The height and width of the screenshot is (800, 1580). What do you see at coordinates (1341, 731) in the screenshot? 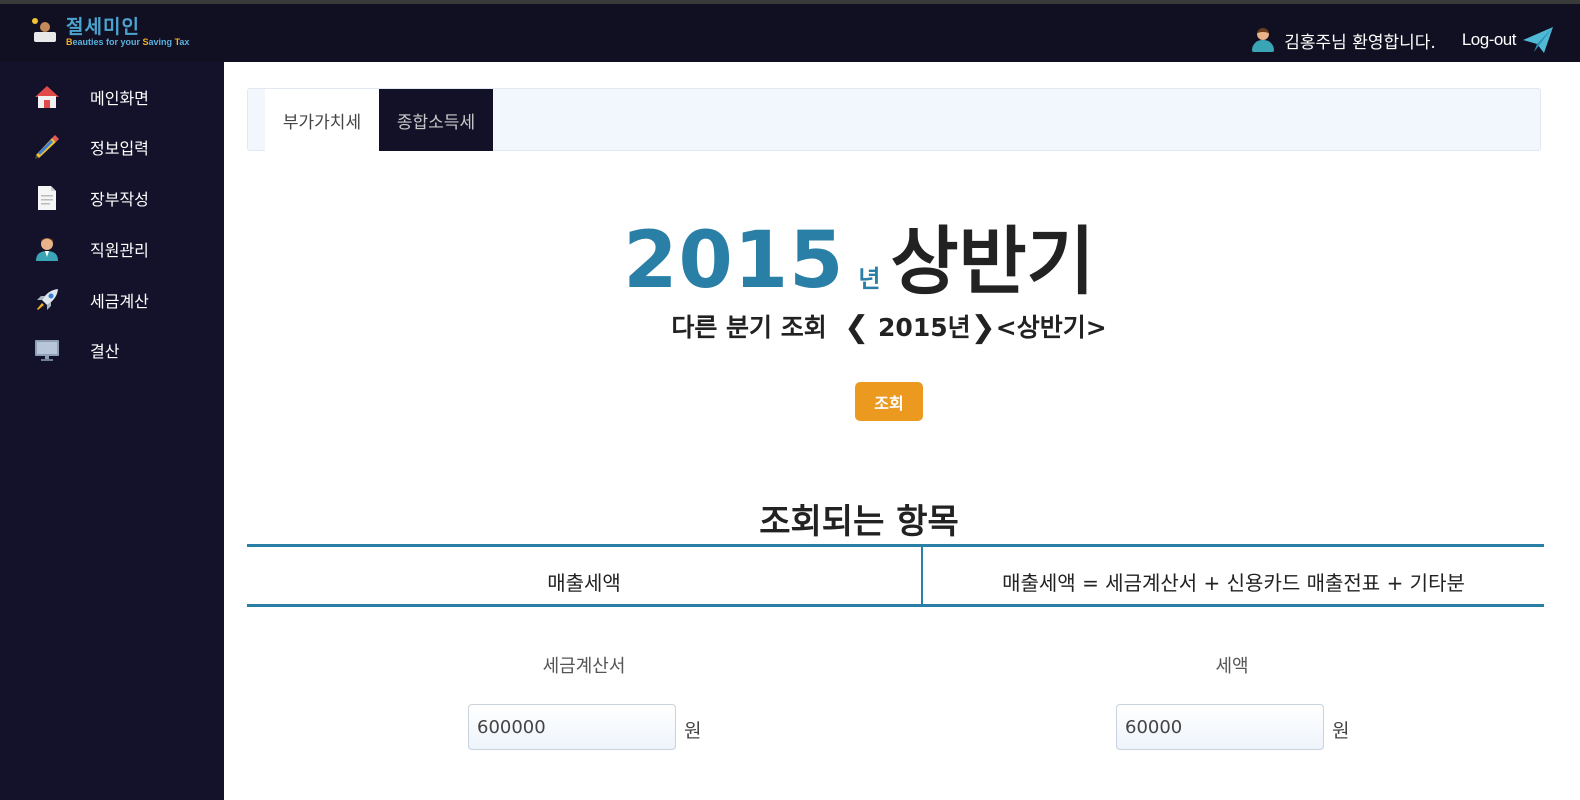
I see `tax-amount-unit: 원` at bounding box center [1341, 731].